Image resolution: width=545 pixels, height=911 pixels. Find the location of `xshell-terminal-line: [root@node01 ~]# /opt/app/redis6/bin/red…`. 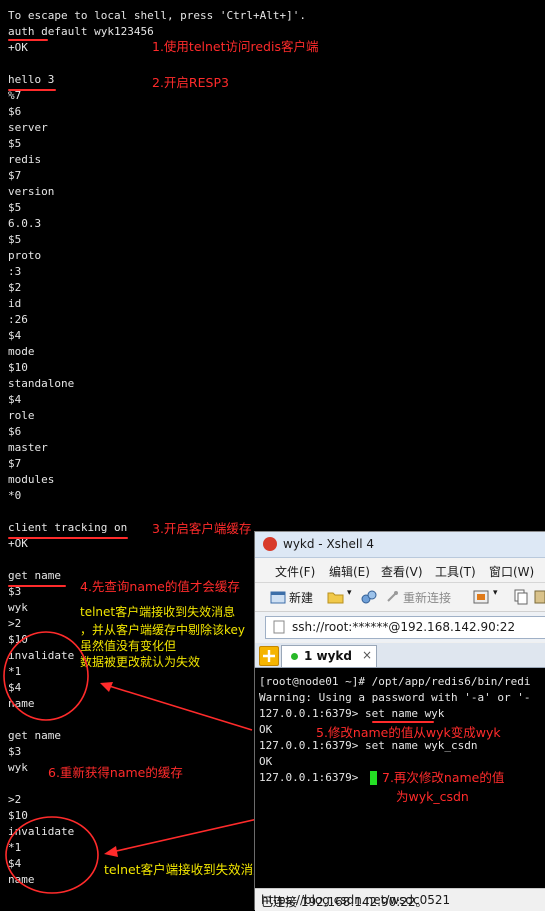

xshell-terminal-line: [root@node01 ~]# /opt/app/redis6/bin/red… is located at coordinates (395, 681).